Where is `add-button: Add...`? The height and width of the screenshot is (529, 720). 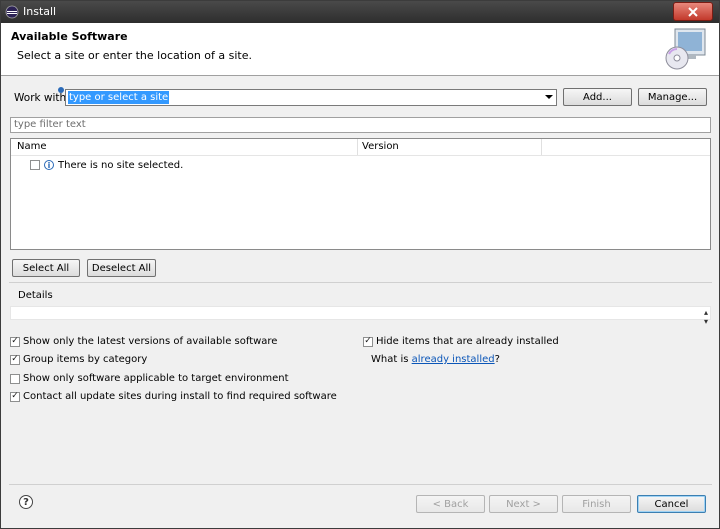 add-button: Add... is located at coordinates (597, 97).